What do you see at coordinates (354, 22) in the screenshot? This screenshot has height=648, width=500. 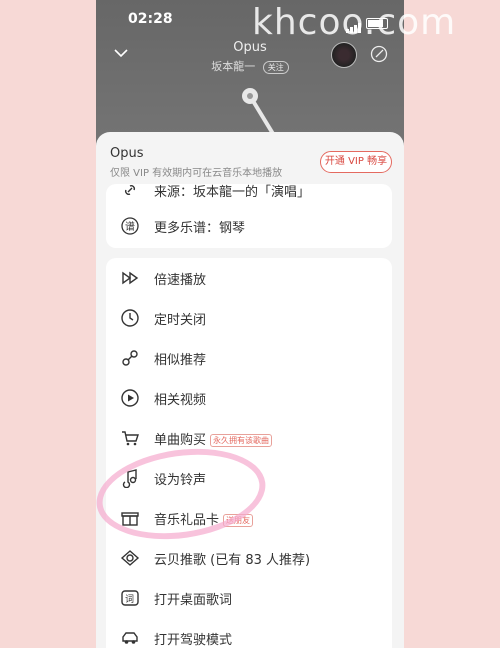 I see `watermark-text: khcoo.com` at bounding box center [354, 22].